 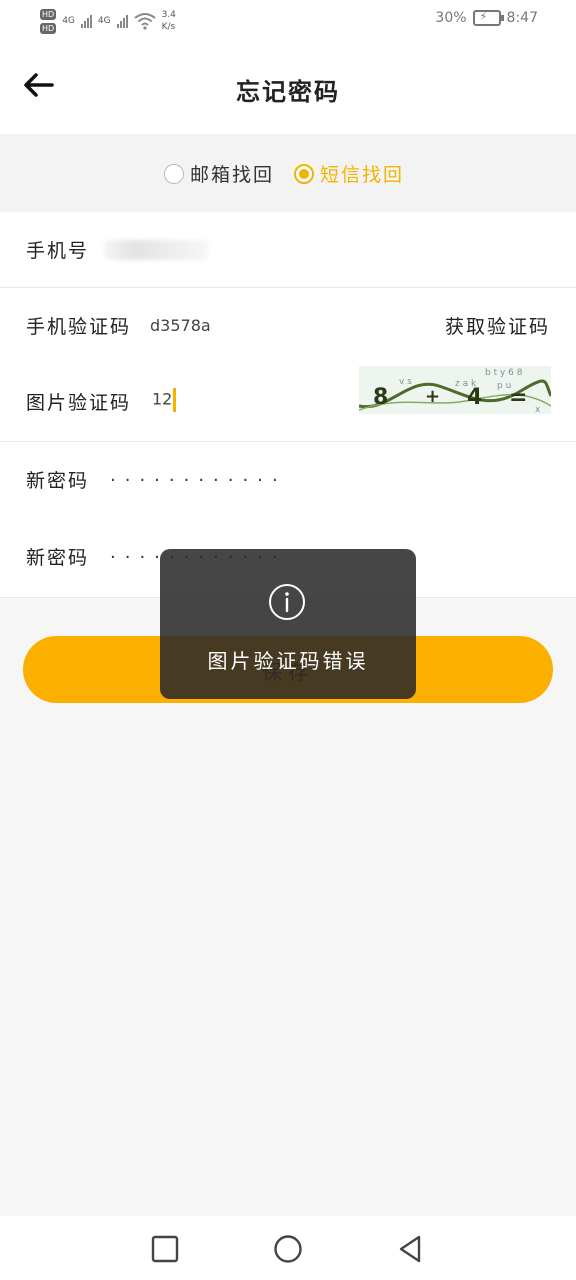 I want to click on sms-recovery-label: 短信找回, so click(x=362, y=175).